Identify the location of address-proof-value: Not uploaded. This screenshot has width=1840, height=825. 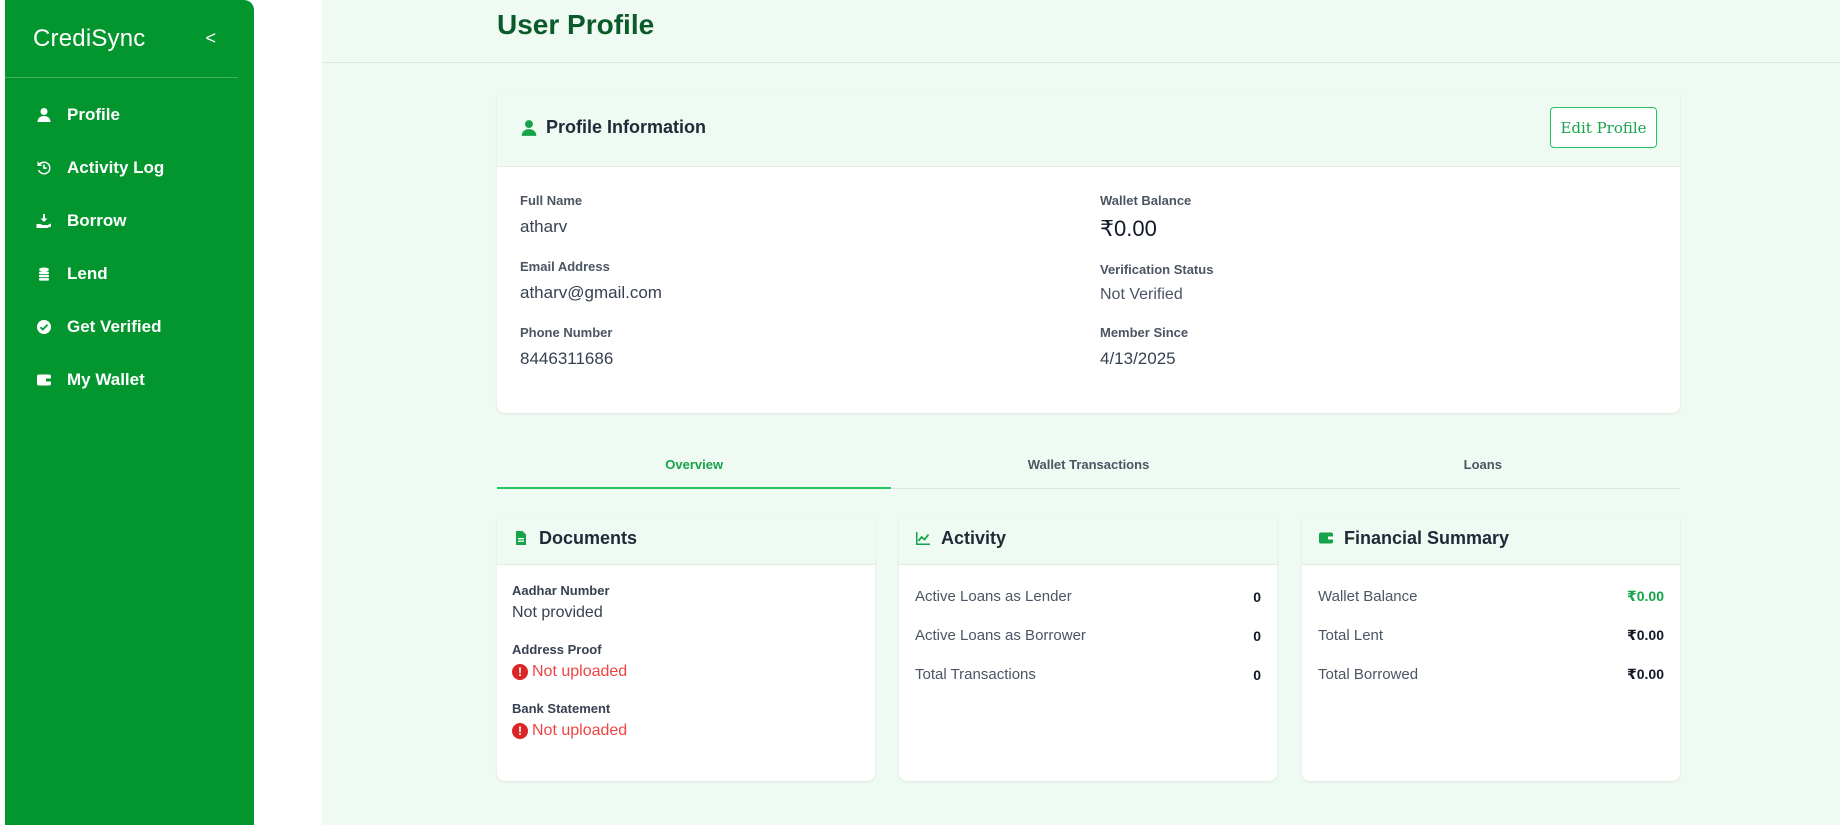
(580, 671).